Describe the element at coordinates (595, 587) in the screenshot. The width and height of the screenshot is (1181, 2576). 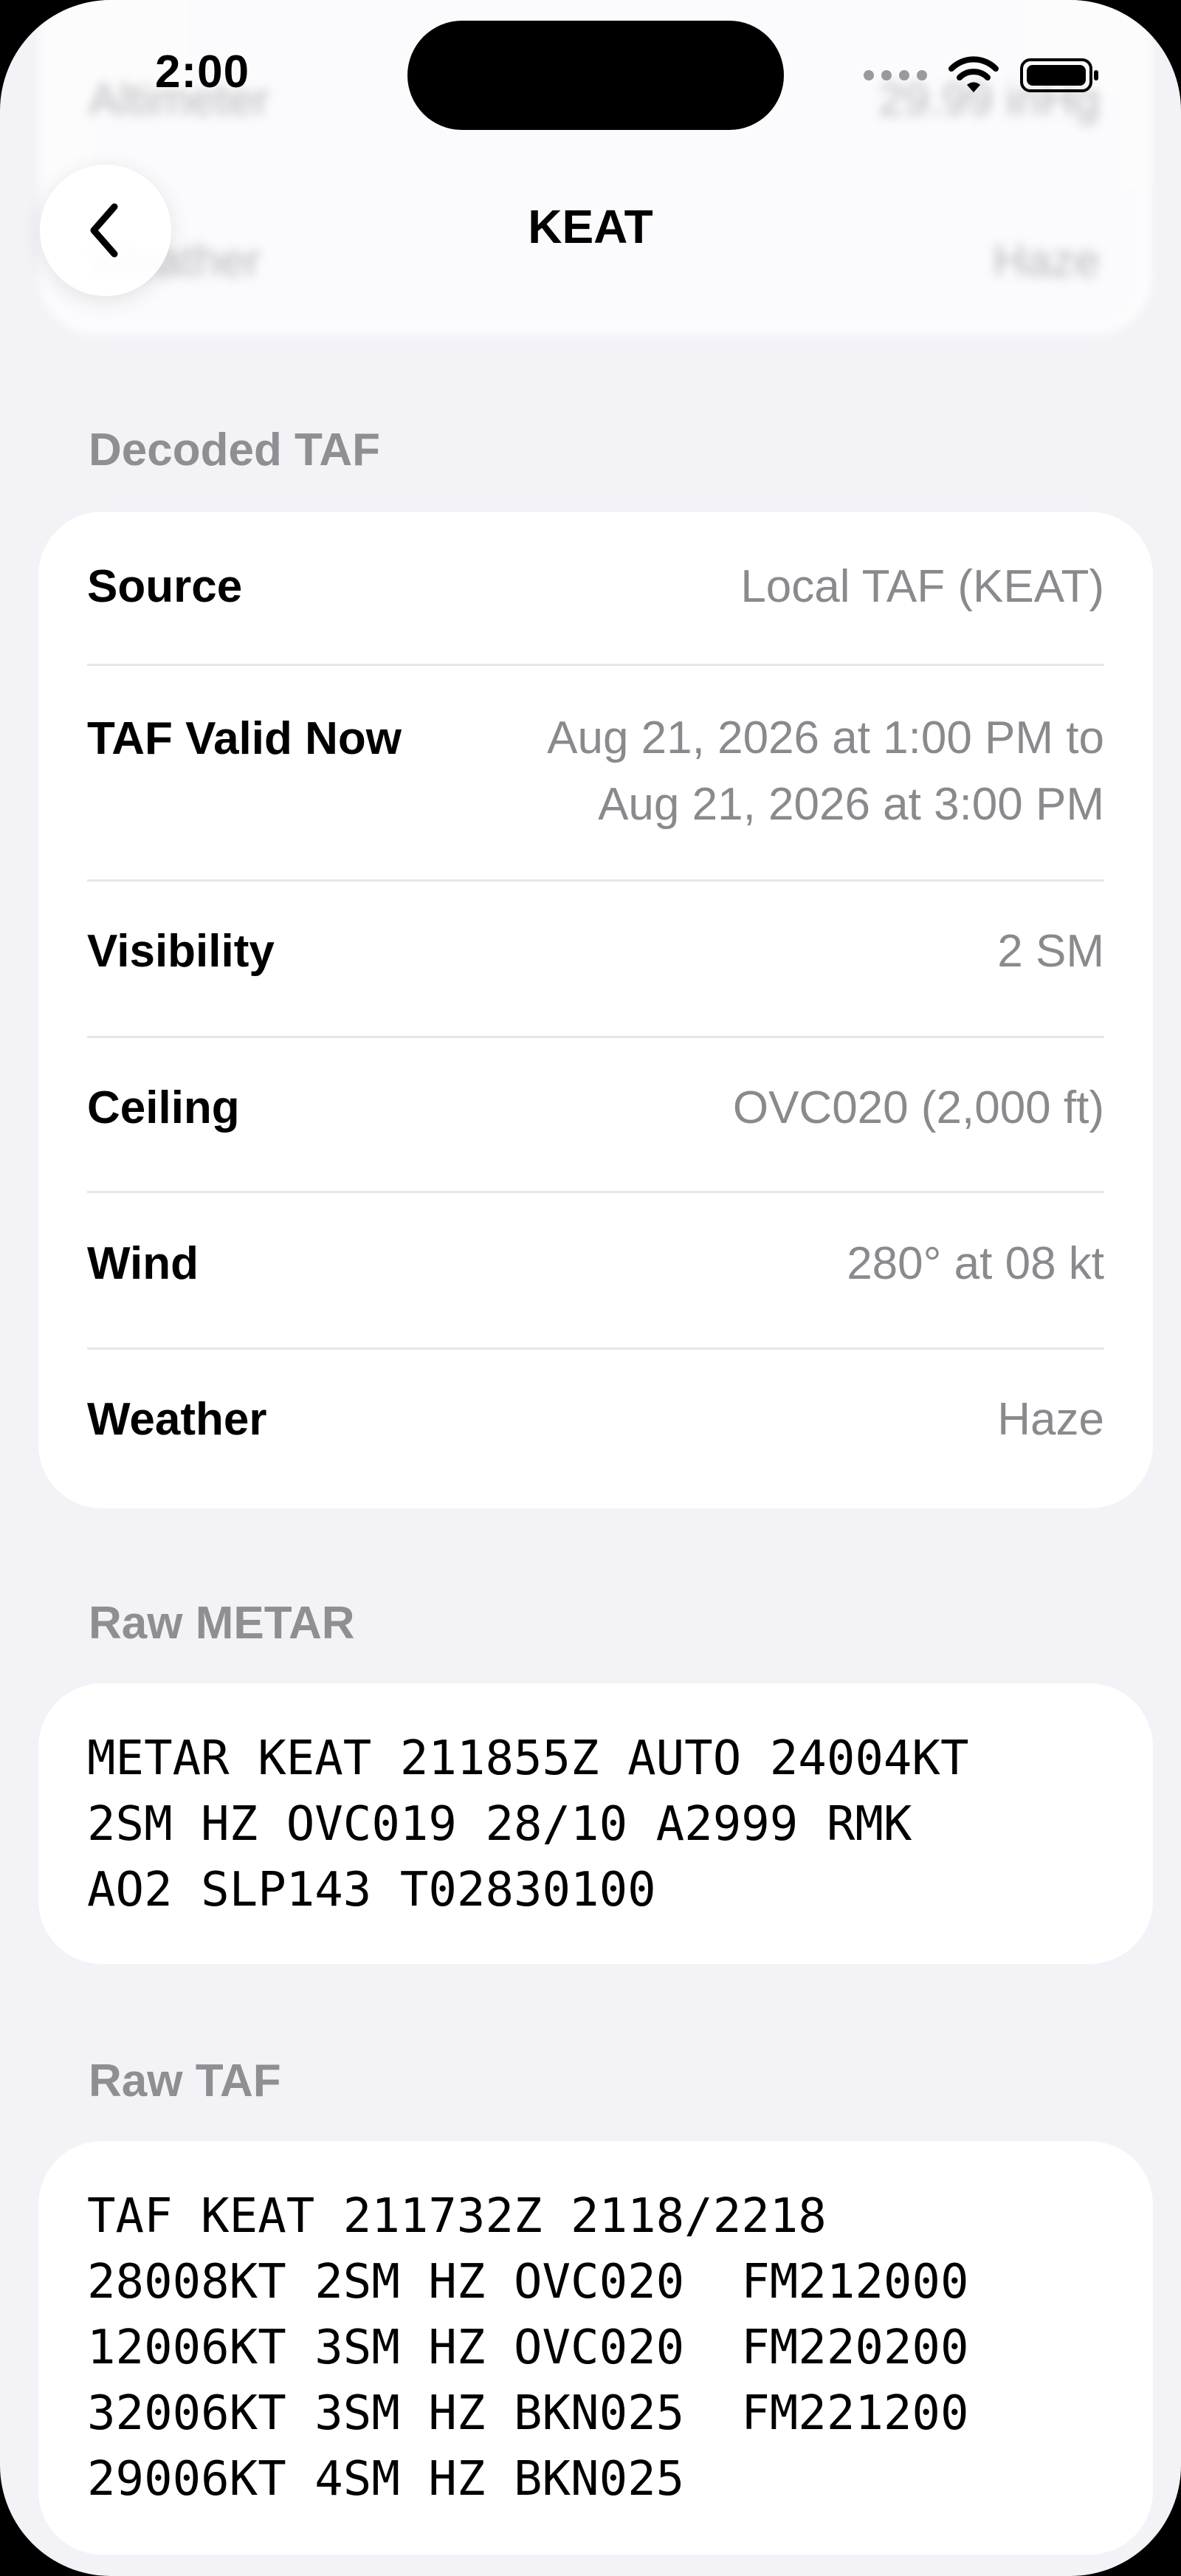
I see `list-item: Source Local TAF (KEAT)` at that location.